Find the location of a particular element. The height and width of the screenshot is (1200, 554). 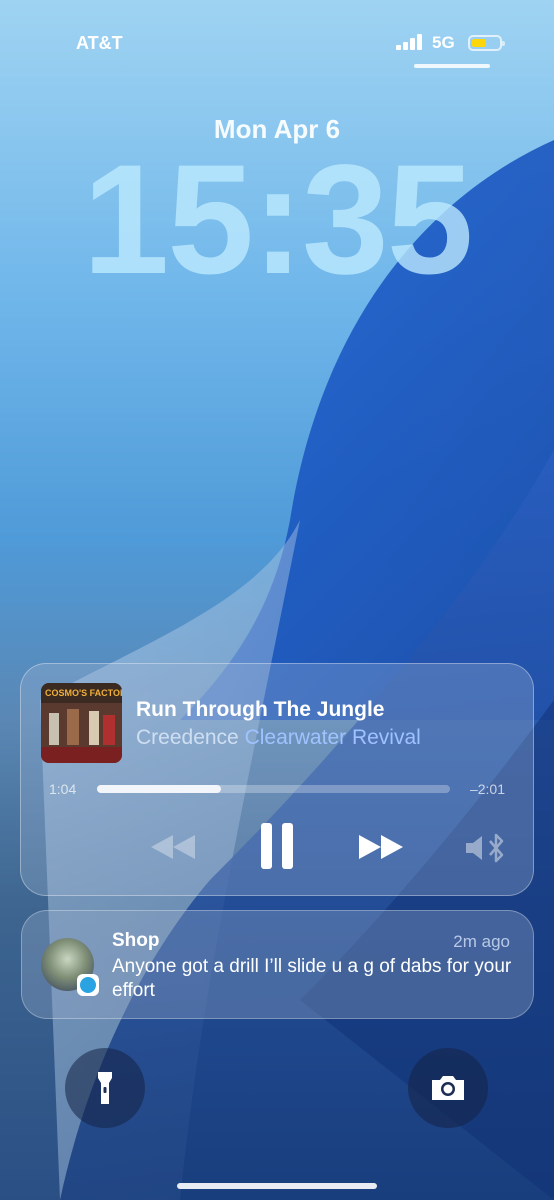

battery-icon is located at coordinates (486, 43).